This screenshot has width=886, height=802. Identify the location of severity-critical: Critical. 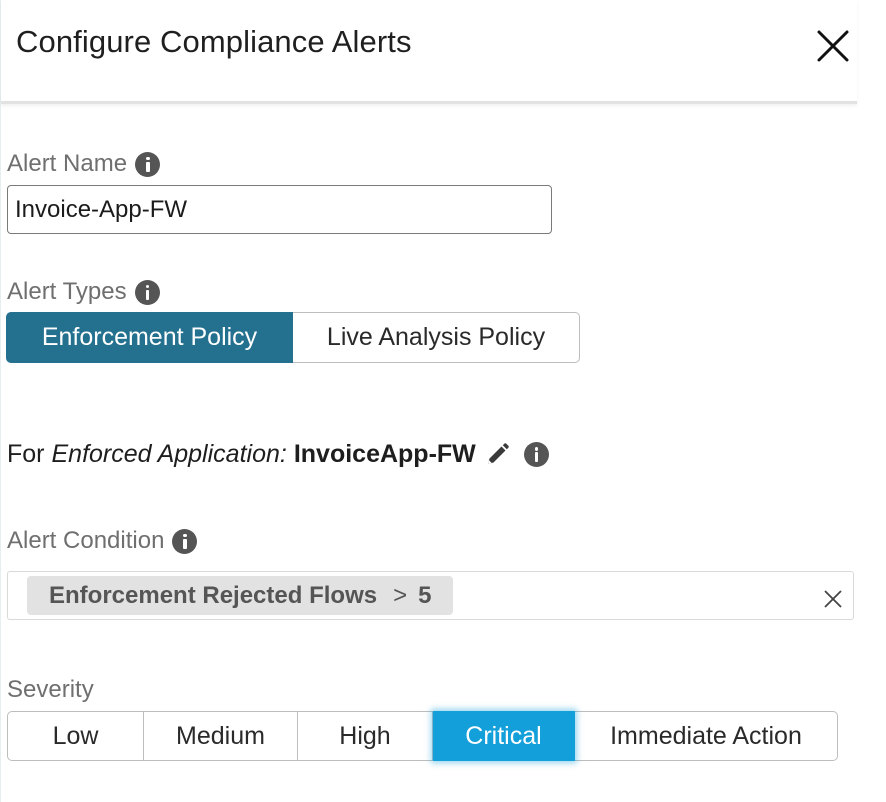
(504, 736).